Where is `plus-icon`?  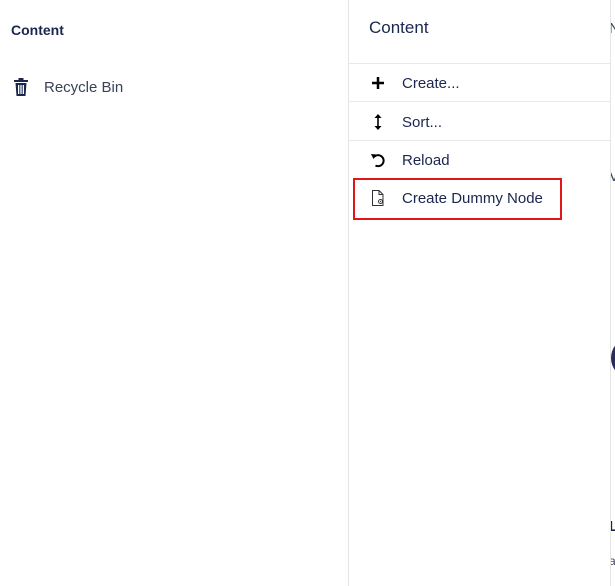 plus-icon is located at coordinates (378, 83).